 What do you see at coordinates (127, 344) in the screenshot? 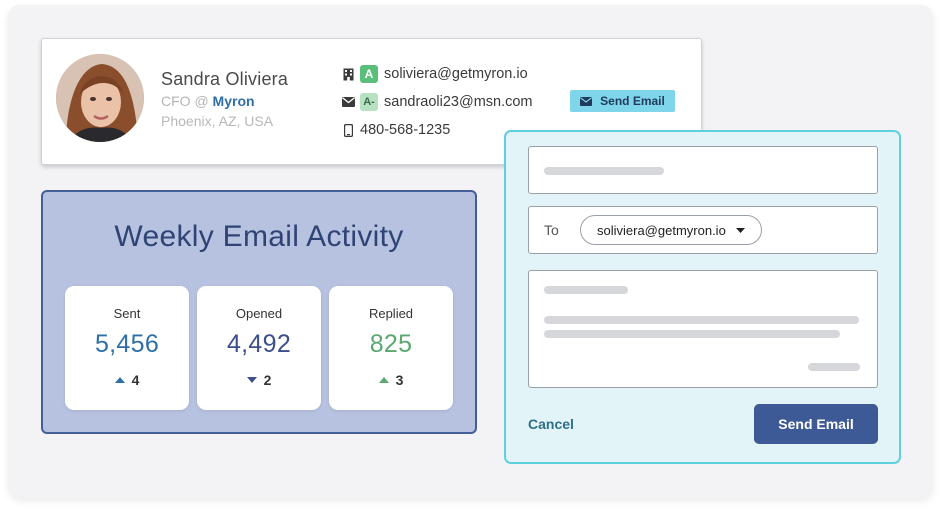
I see `stat-value: 5,456` at bounding box center [127, 344].